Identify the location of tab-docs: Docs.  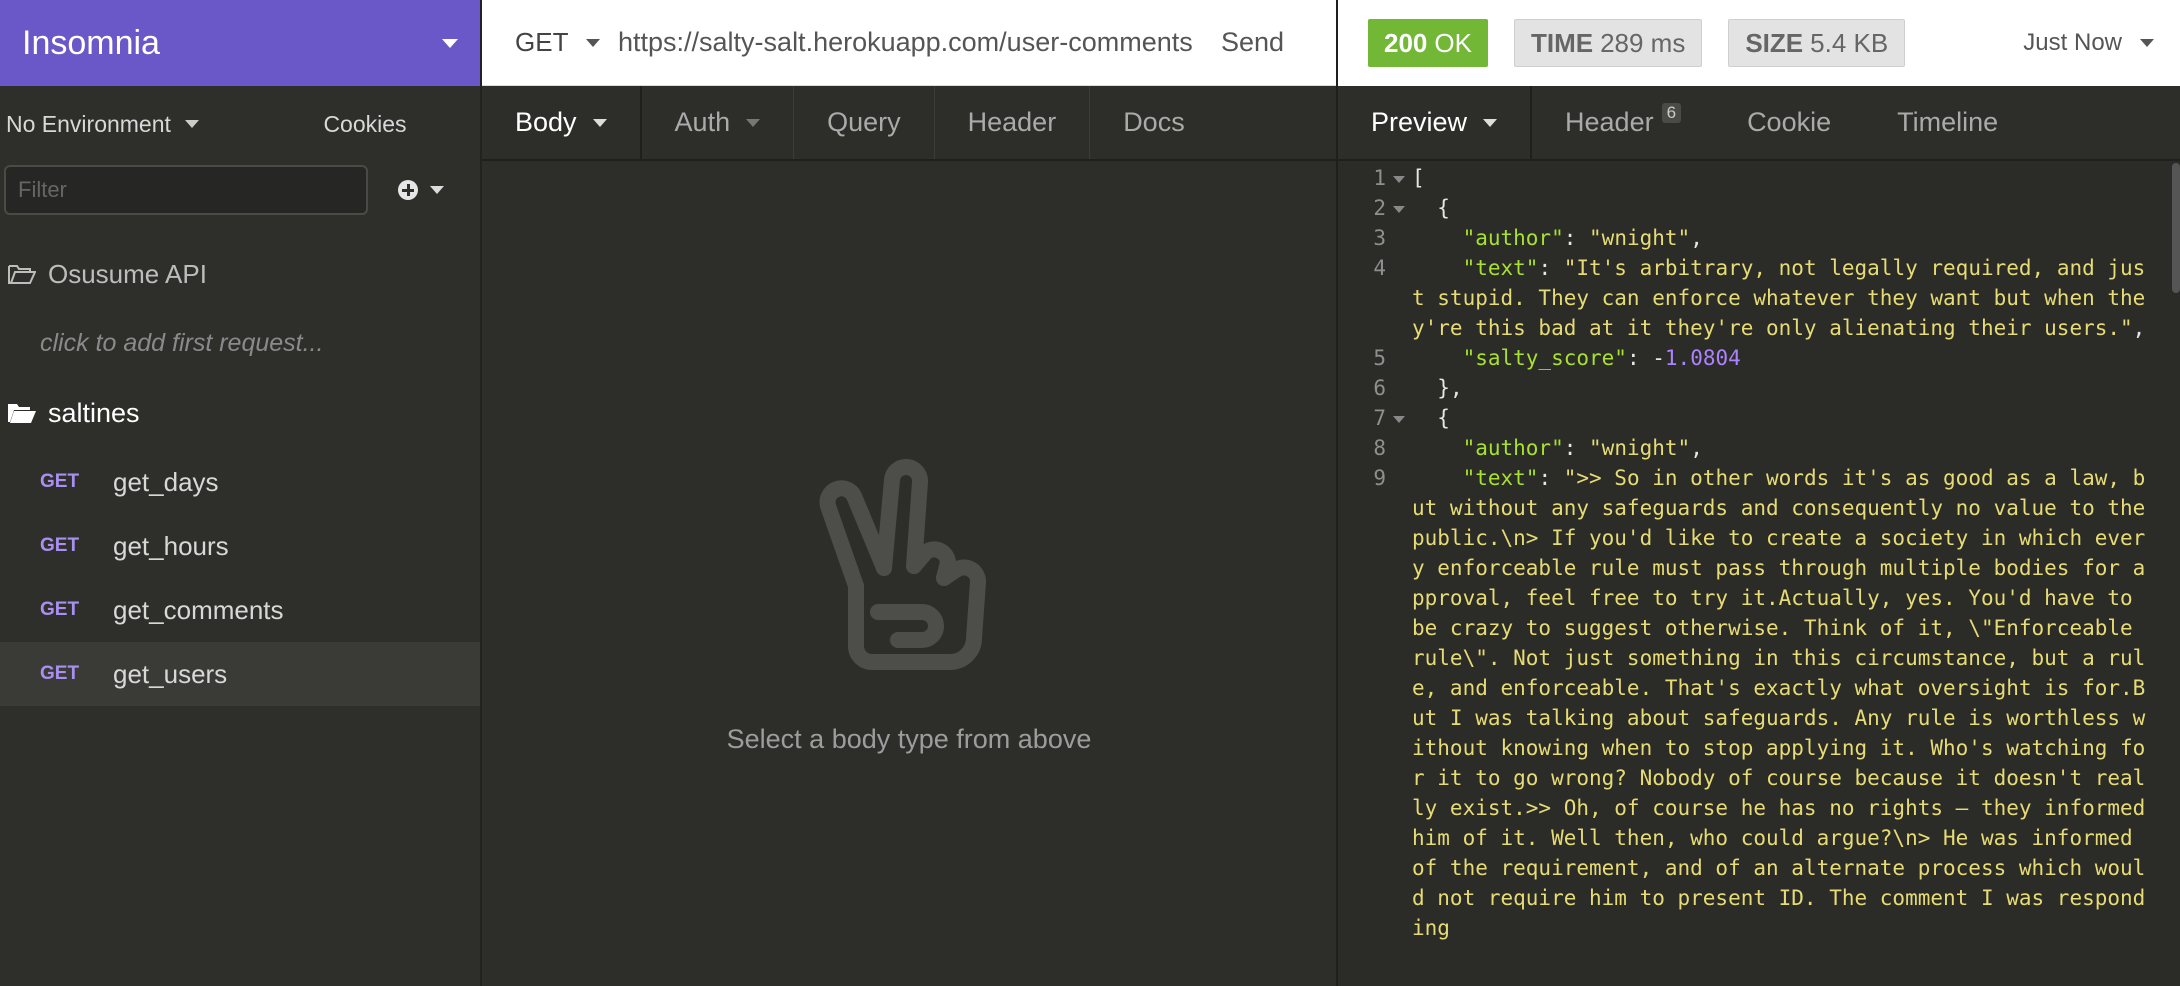
(1154, 122).